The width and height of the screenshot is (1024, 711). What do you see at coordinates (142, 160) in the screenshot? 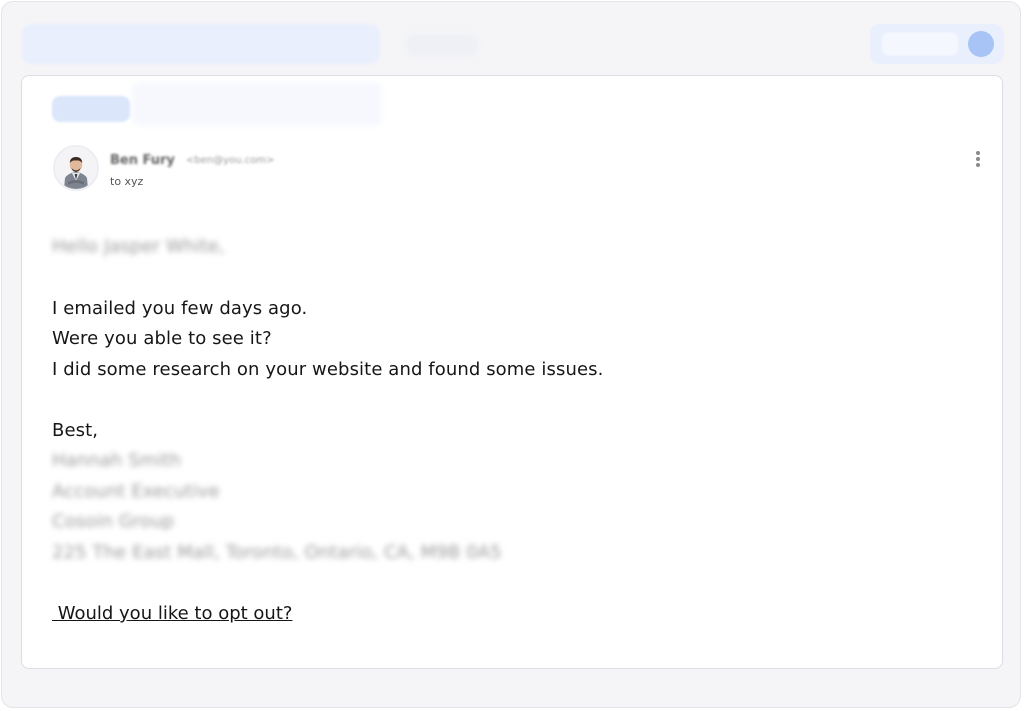
I see `sender-name: Ben Fury` at bounding box center [142, 160].